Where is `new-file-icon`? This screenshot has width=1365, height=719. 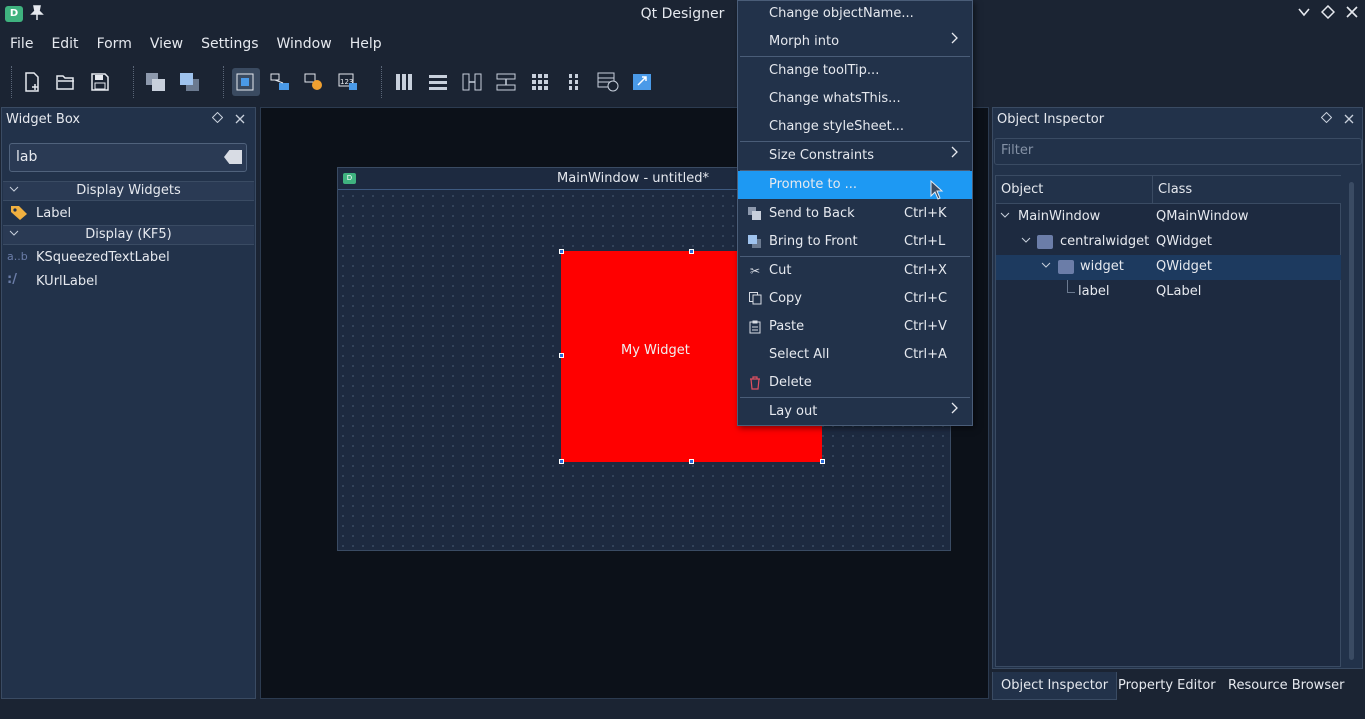
new-file-icon is located at coordinates (32, 82).